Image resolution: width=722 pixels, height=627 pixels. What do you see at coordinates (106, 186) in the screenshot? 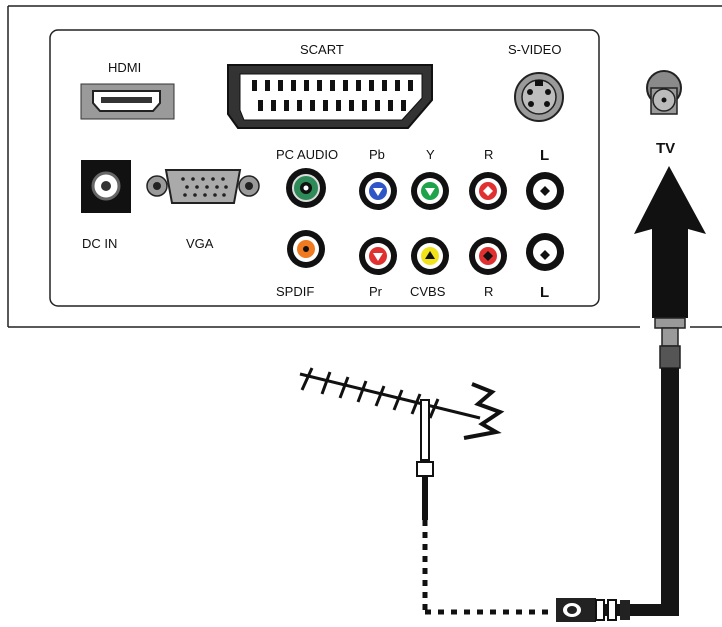
I see `dc-in-port-icon` at bounding box center [106, 186].